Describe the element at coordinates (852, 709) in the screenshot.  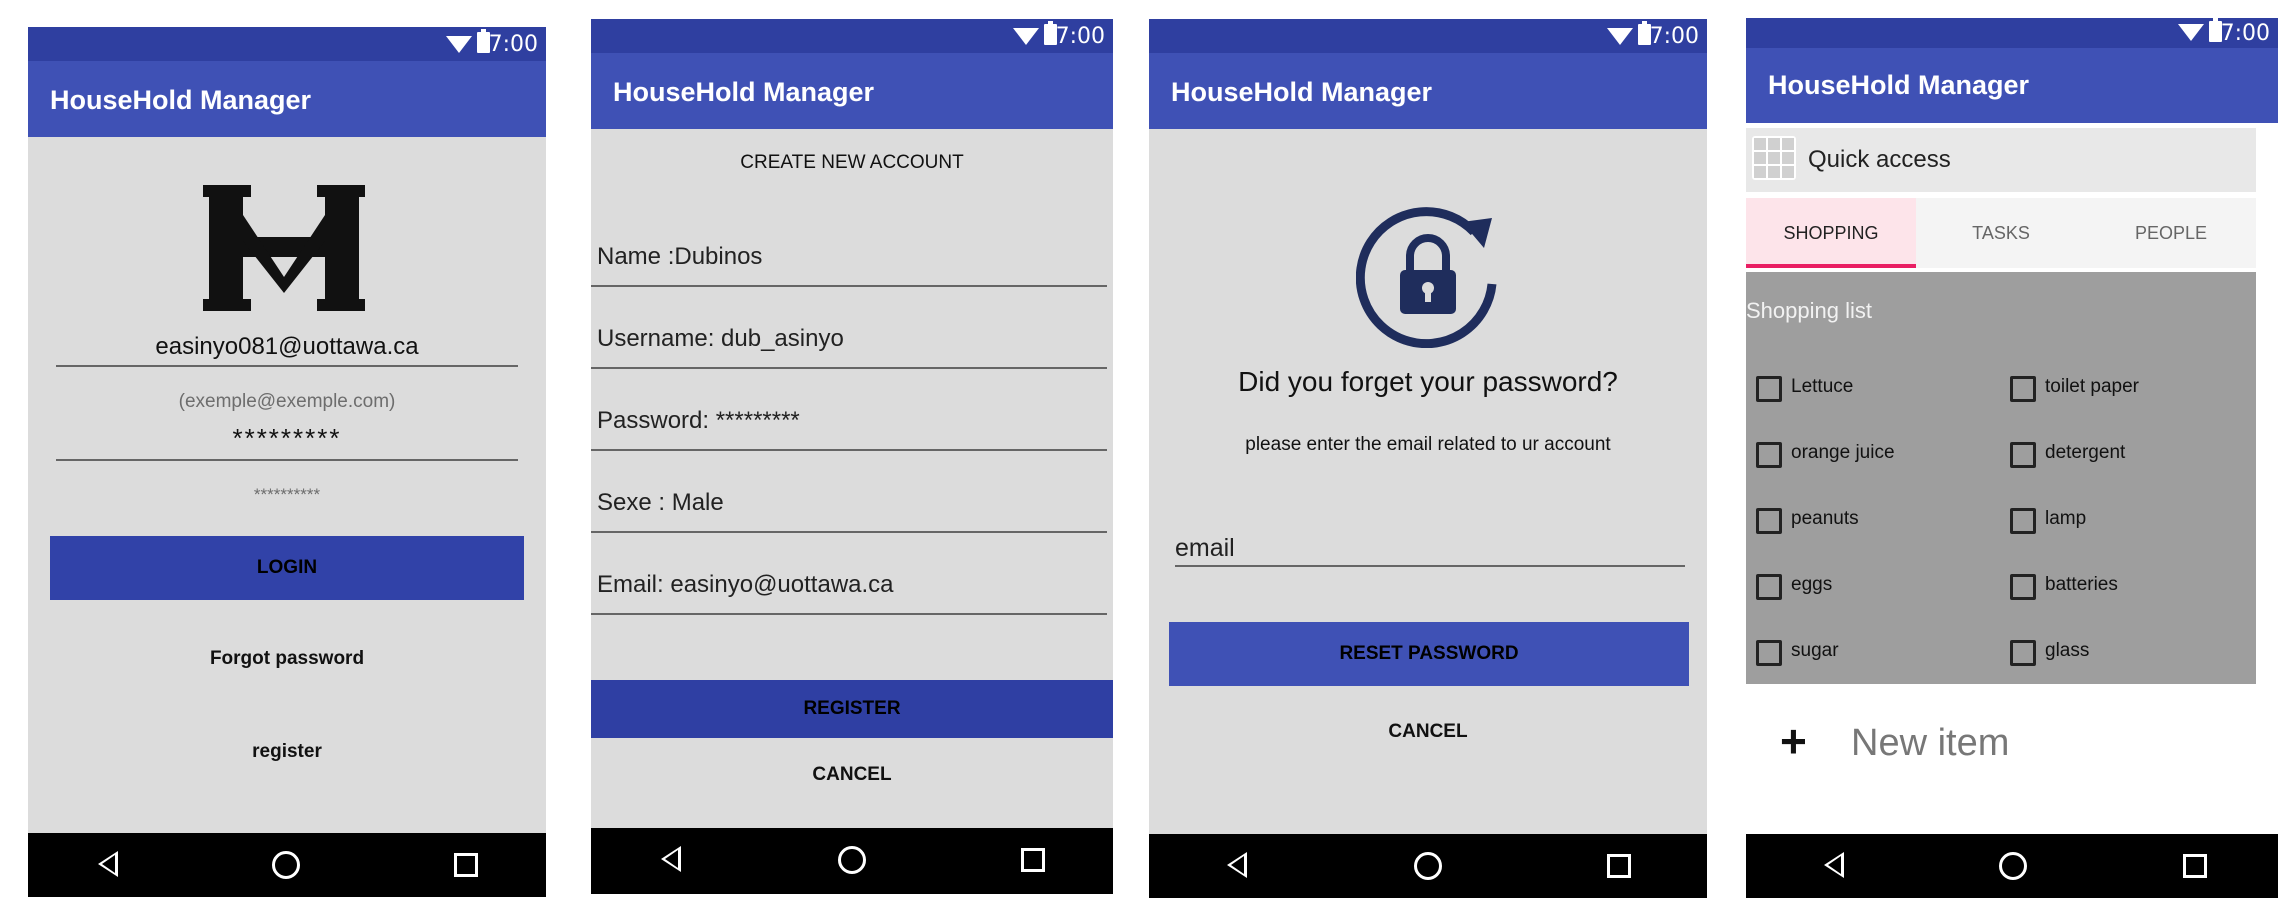
I see `register-button: REGISTER` at that location.